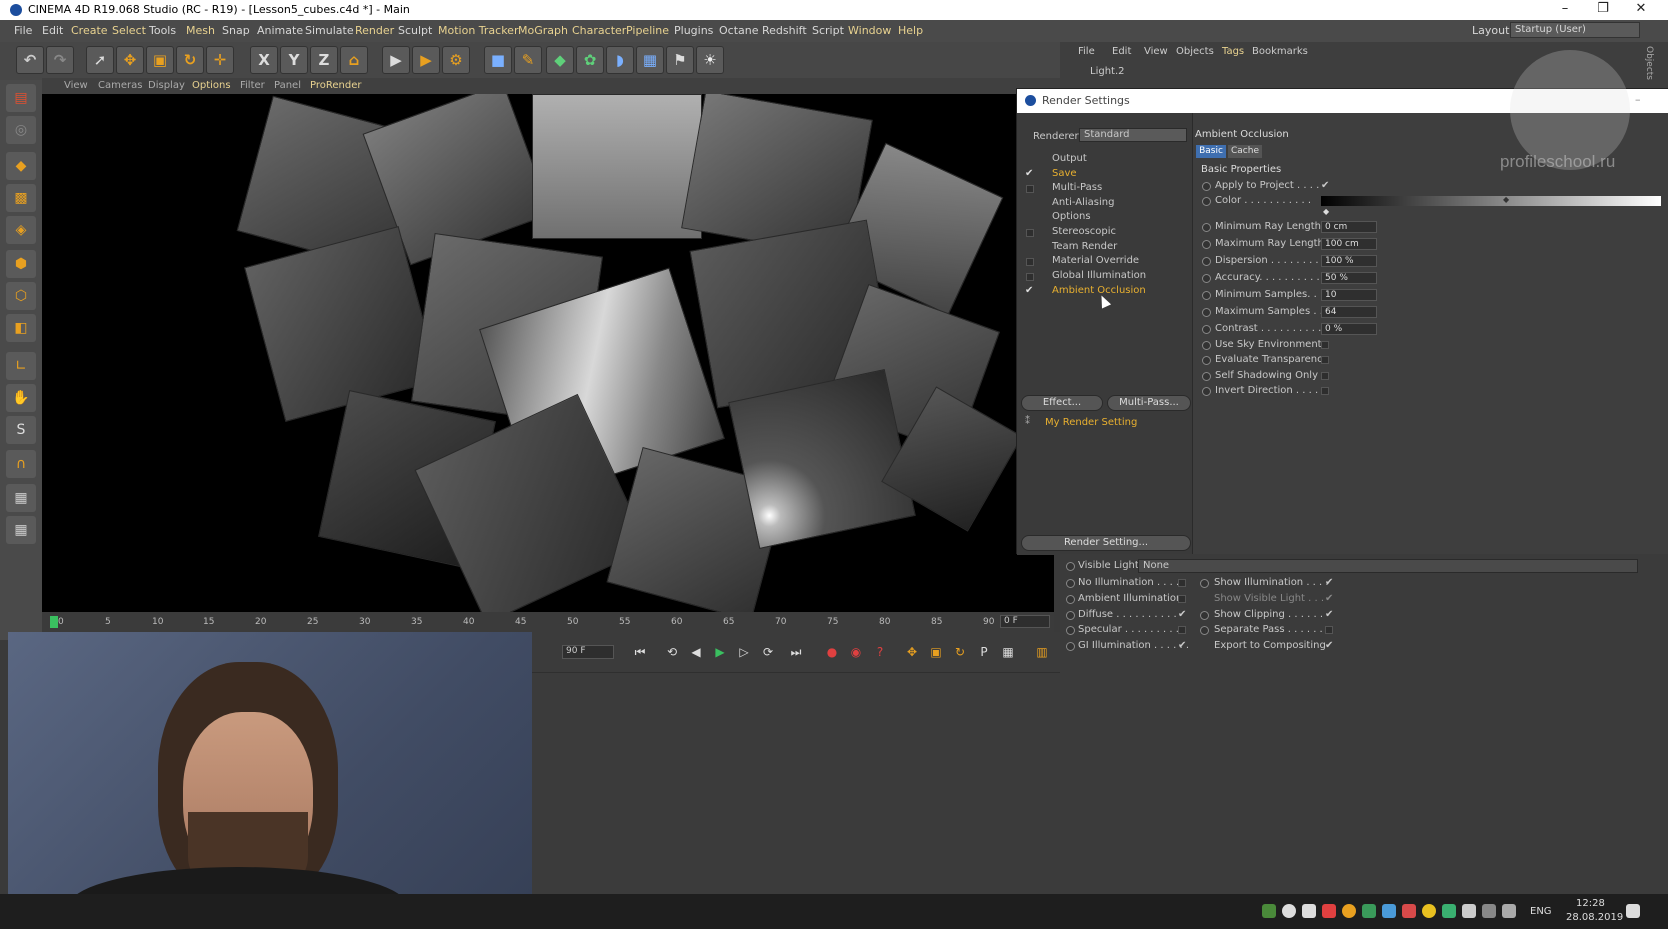 The height and width of the screenshot is (929, 1668). I want to click on texture-axis-icon: ▩, so click(21, 198).